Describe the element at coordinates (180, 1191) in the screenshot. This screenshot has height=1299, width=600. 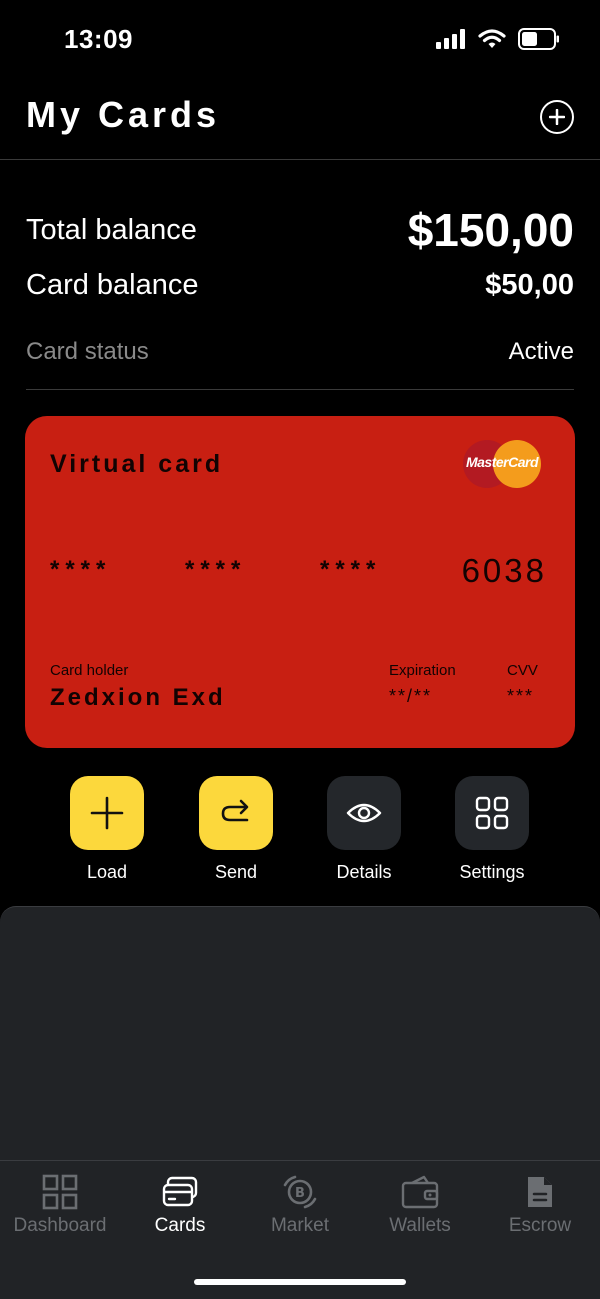
I see `cards-icon` at that location.